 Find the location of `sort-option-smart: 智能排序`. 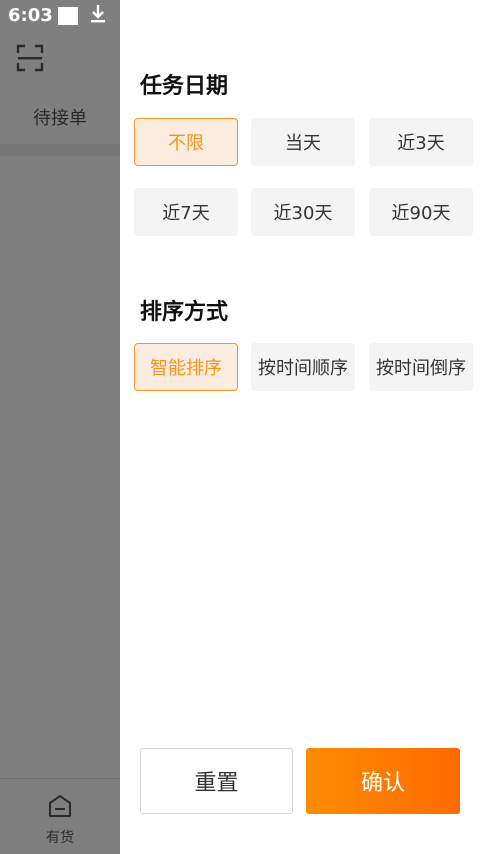

sort-option-smart: 智能排序 is located at coordinates (186, 367).